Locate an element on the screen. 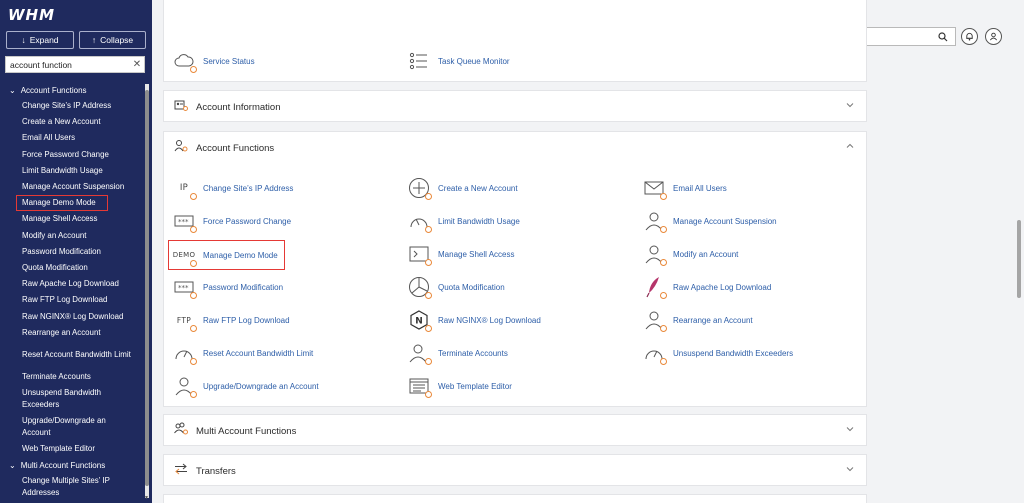 Image resolution: width=1024 pixels, height=503 pixels. sidebar-item-manage-shell-access: Manage Shell Access is located at coordinates (71, 219).